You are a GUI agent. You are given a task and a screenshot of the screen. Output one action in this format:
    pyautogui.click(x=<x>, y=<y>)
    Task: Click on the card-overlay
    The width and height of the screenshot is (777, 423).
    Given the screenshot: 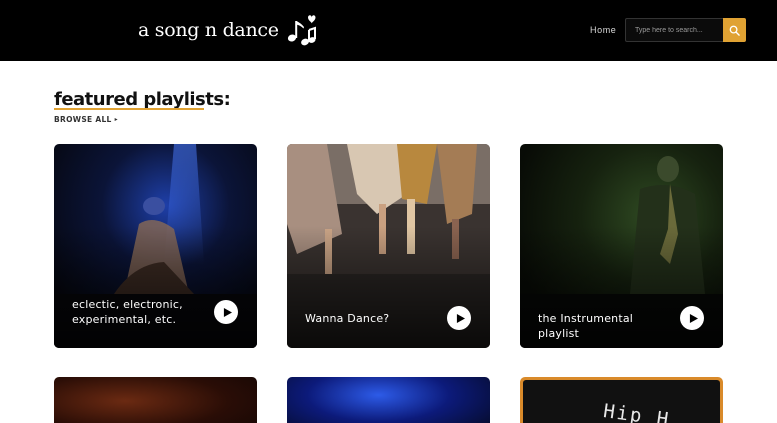 What is the action you would take?
    pyautogui.click(x=155, y=286)
    